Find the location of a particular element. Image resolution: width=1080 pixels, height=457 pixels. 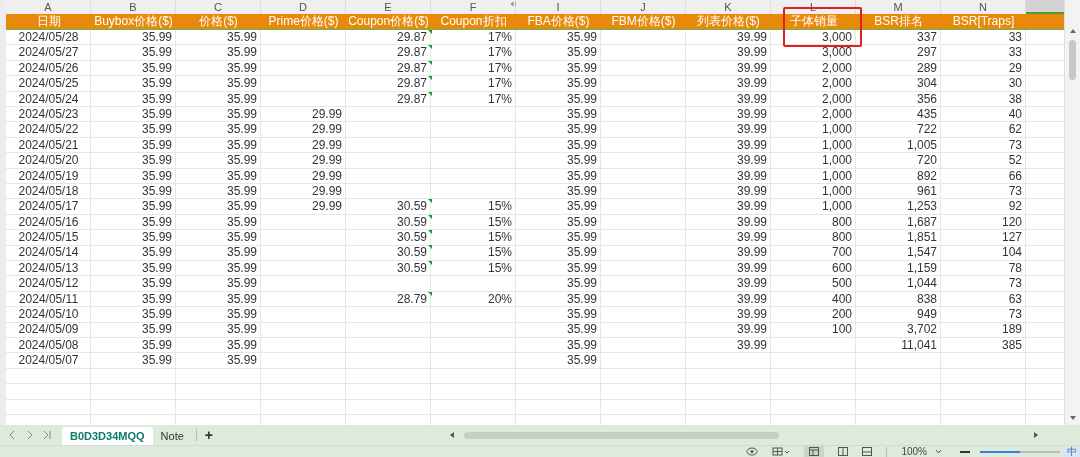

column-letter: M is located at coordinates (898, 7).